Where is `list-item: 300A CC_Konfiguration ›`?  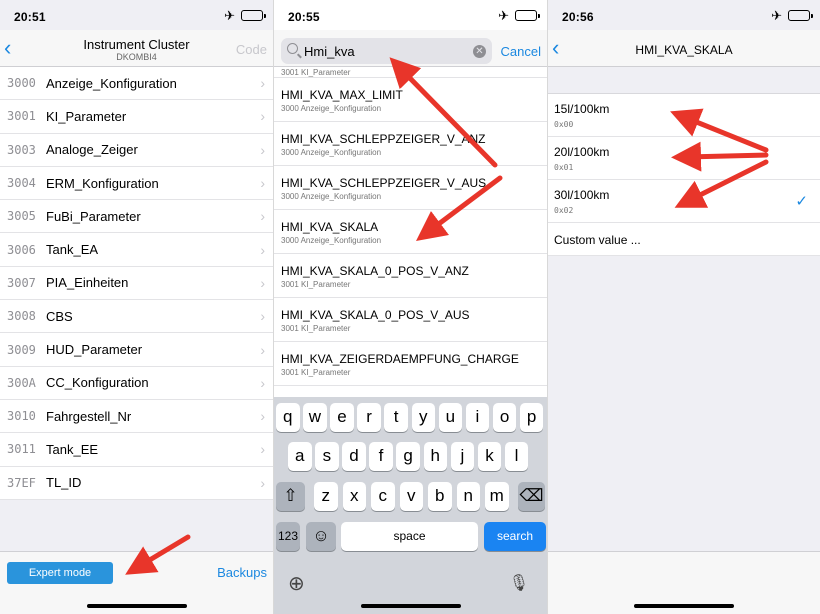
list-item: 300A CC_Konfiguration › is located at coordinates (136, 383).